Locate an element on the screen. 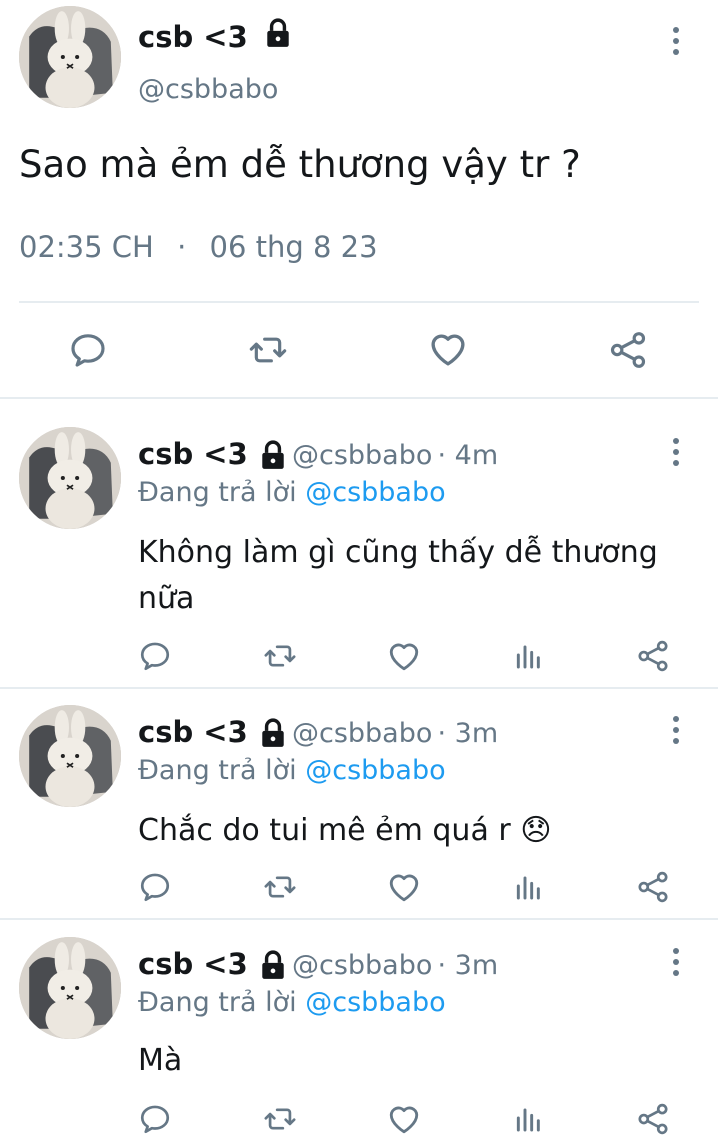 Image resolution: width=718 pixels, height=1146 pixels. tweet-date: 06 thg 8 23 is located at coordinates (293, 247).